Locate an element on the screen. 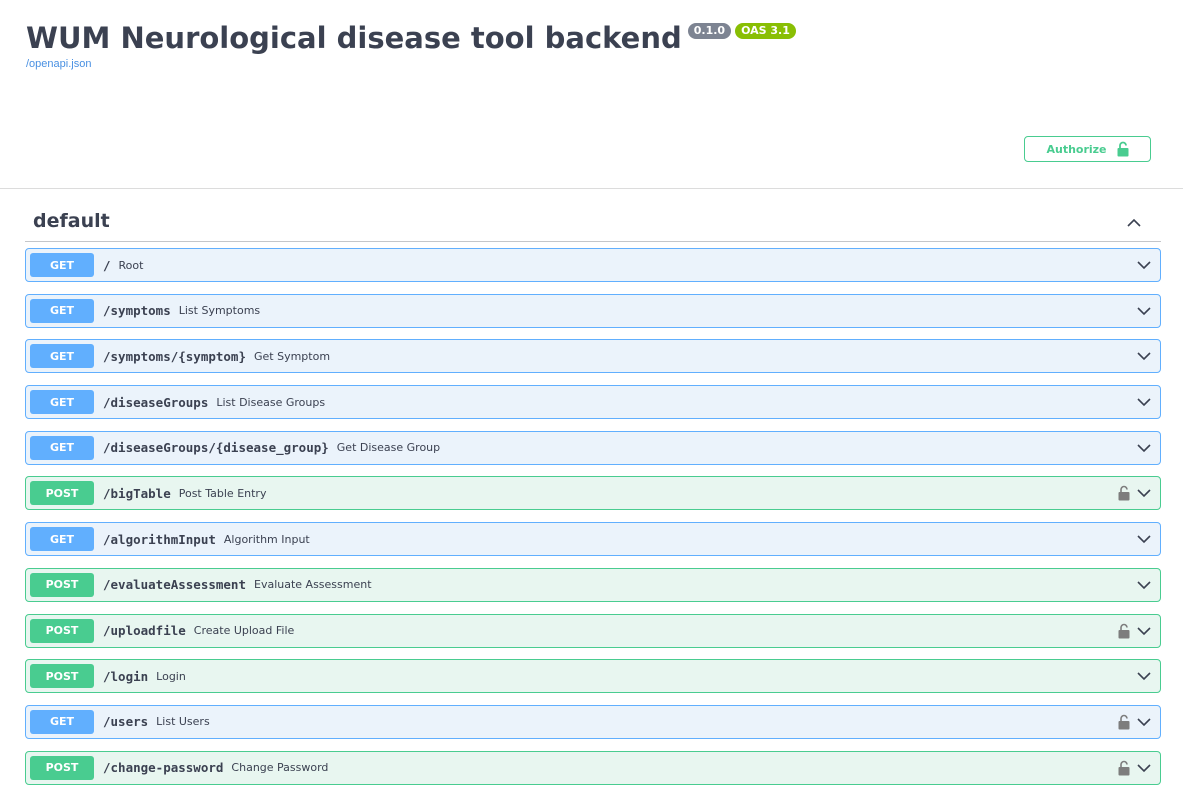 The width and height of the screenshot is (1183, 796). operation-path: / is located at coordinates (107, 265).